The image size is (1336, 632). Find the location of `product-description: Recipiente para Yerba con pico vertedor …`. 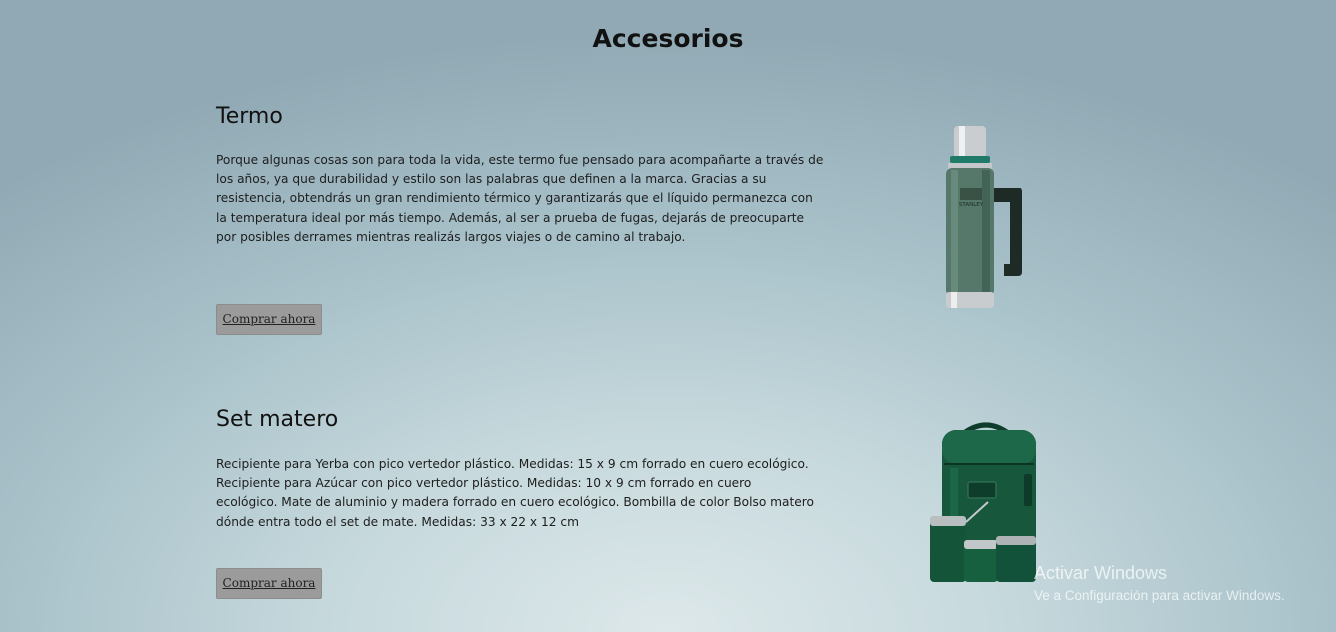

product-description: Recipiente para Yerba con pico vertedor … is located at coordinates (515, 493).